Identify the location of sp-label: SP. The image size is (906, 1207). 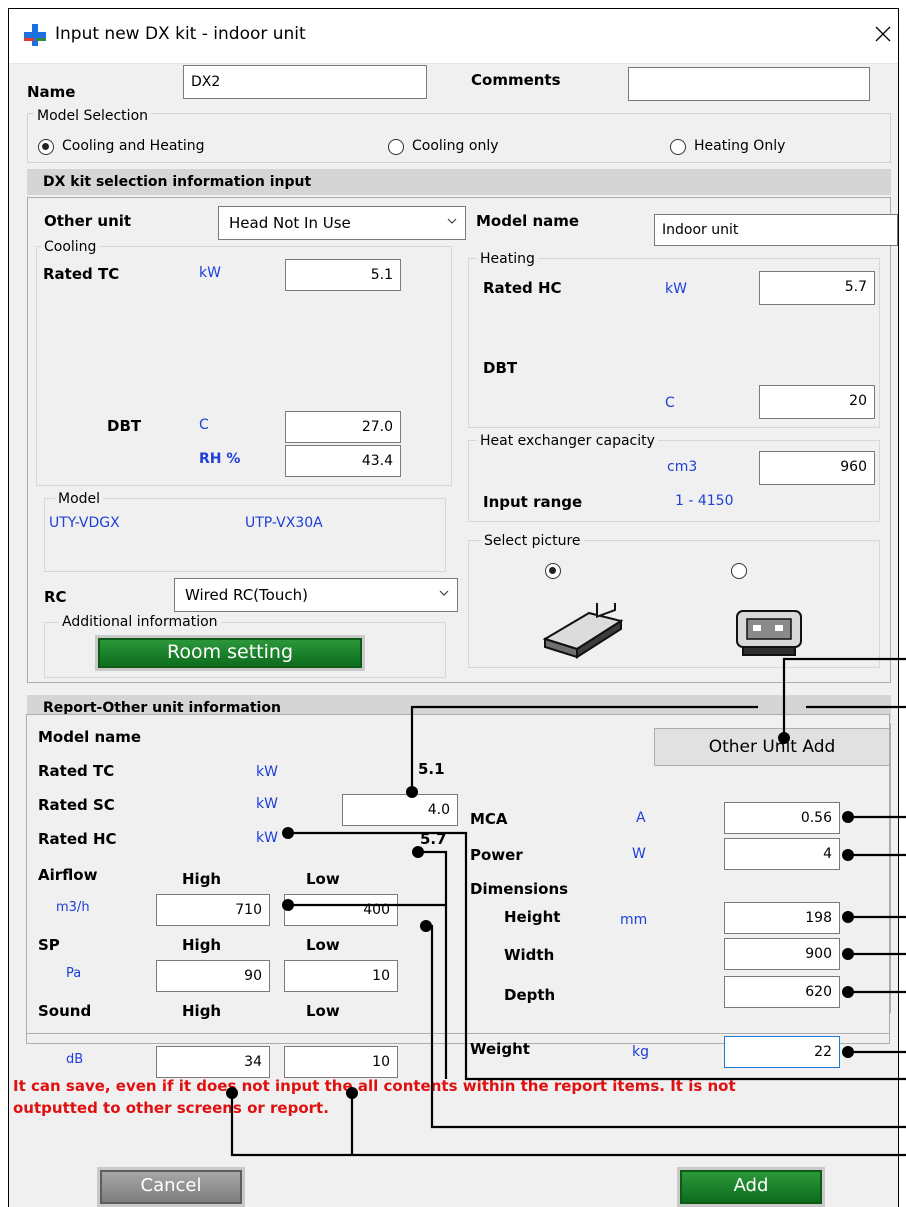
(49, 945).